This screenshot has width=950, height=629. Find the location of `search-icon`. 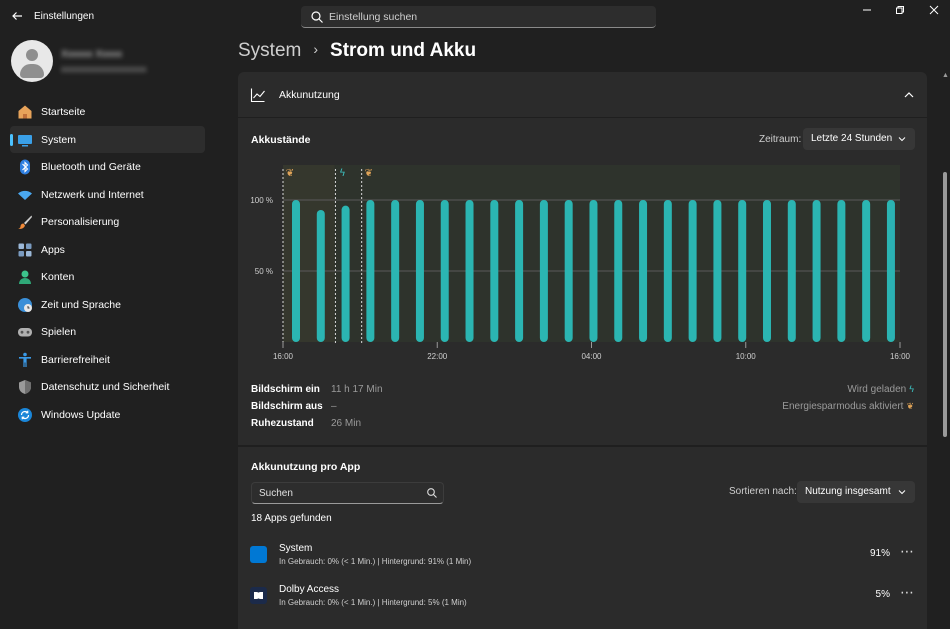

search-icon is located at coordinates (317, 17).